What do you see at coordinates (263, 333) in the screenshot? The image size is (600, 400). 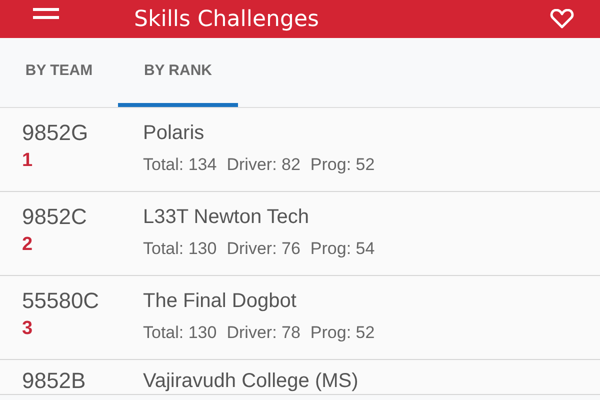 I see `driver-score: Driver: 78` at bounding box center [263, 333].